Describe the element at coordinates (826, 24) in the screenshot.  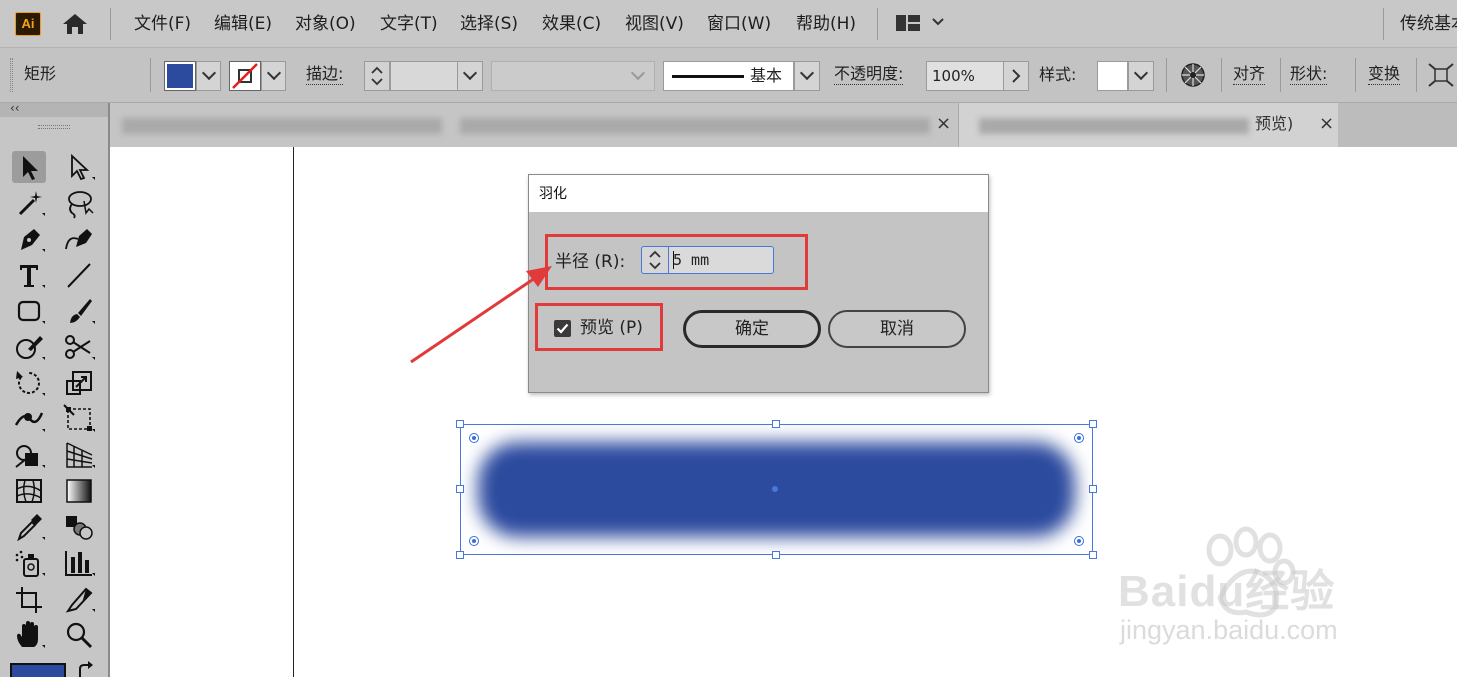
I see `menu-help: 帮助(H)` at that location.